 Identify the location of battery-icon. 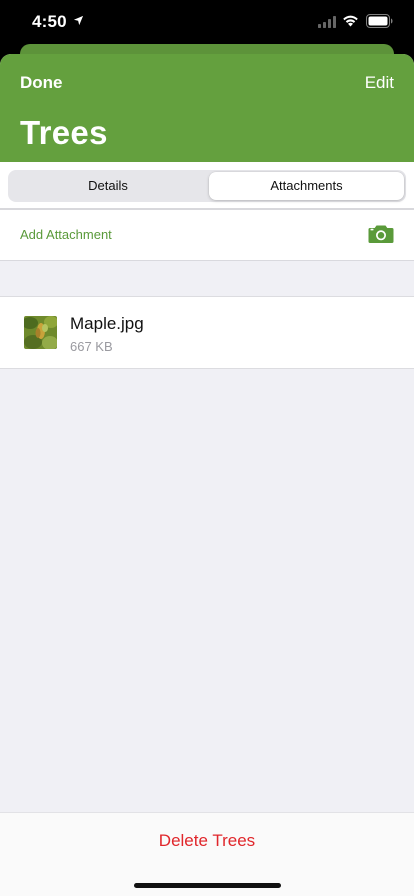
(379, 21).